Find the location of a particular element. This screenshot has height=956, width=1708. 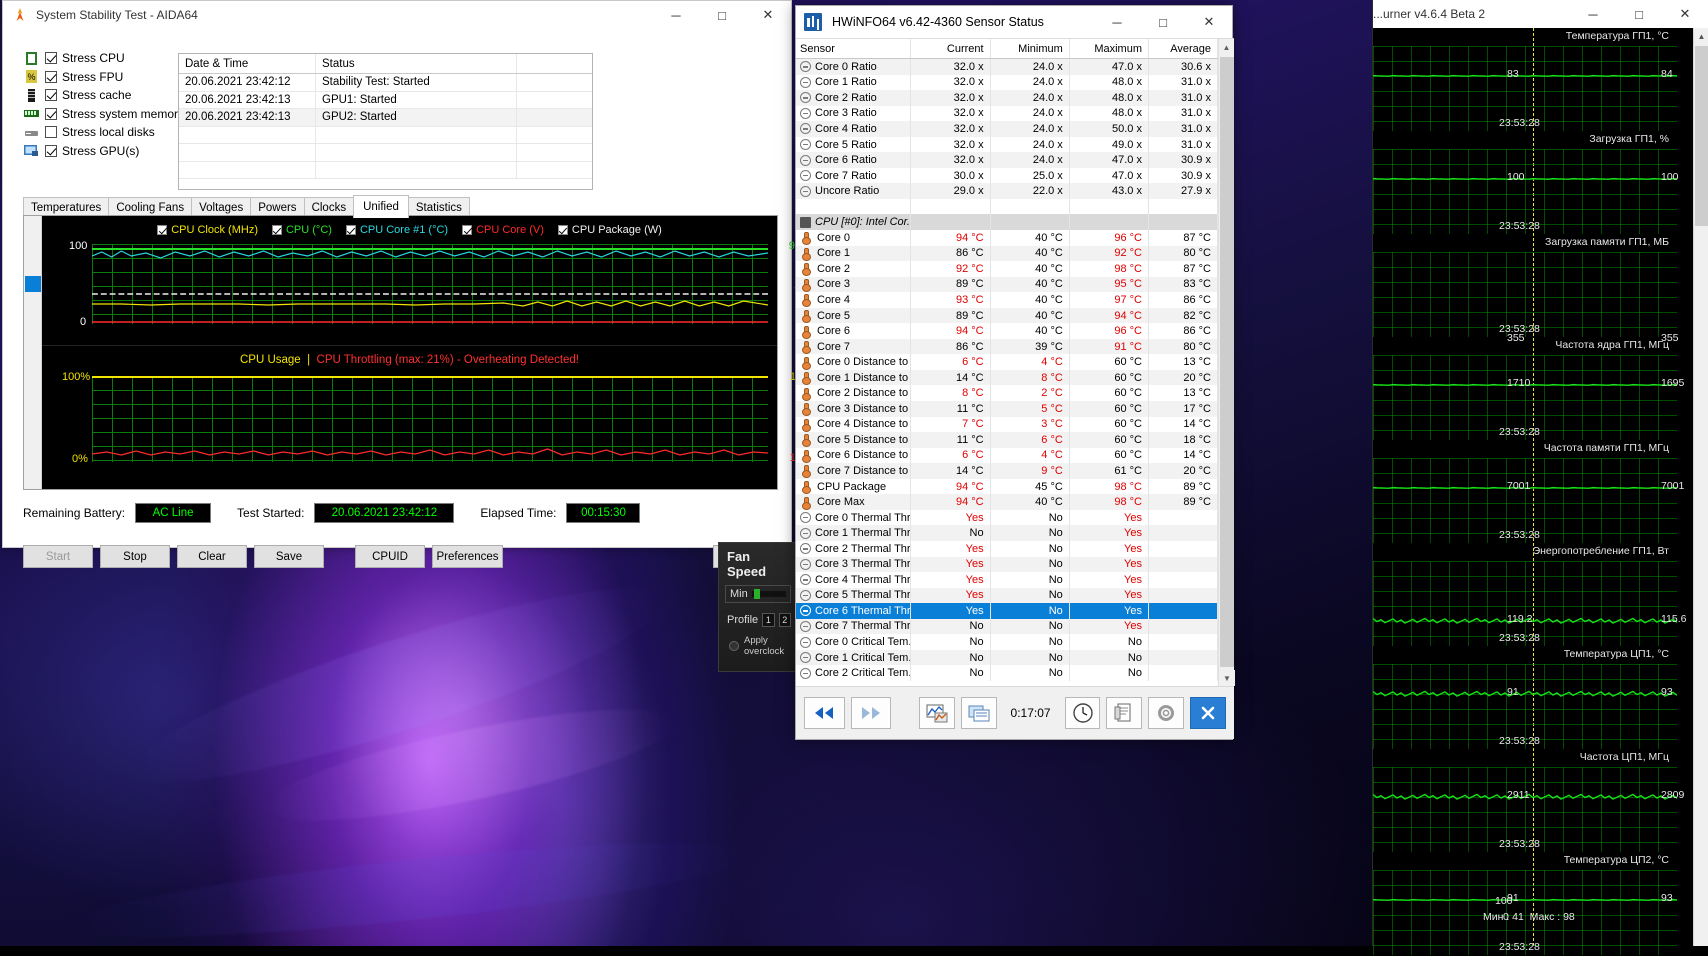

sensor-row: Core 1 Ratio 32.0 x 24.0 x 48.0 x 31.0 x is located at coordinates (1007, 82).